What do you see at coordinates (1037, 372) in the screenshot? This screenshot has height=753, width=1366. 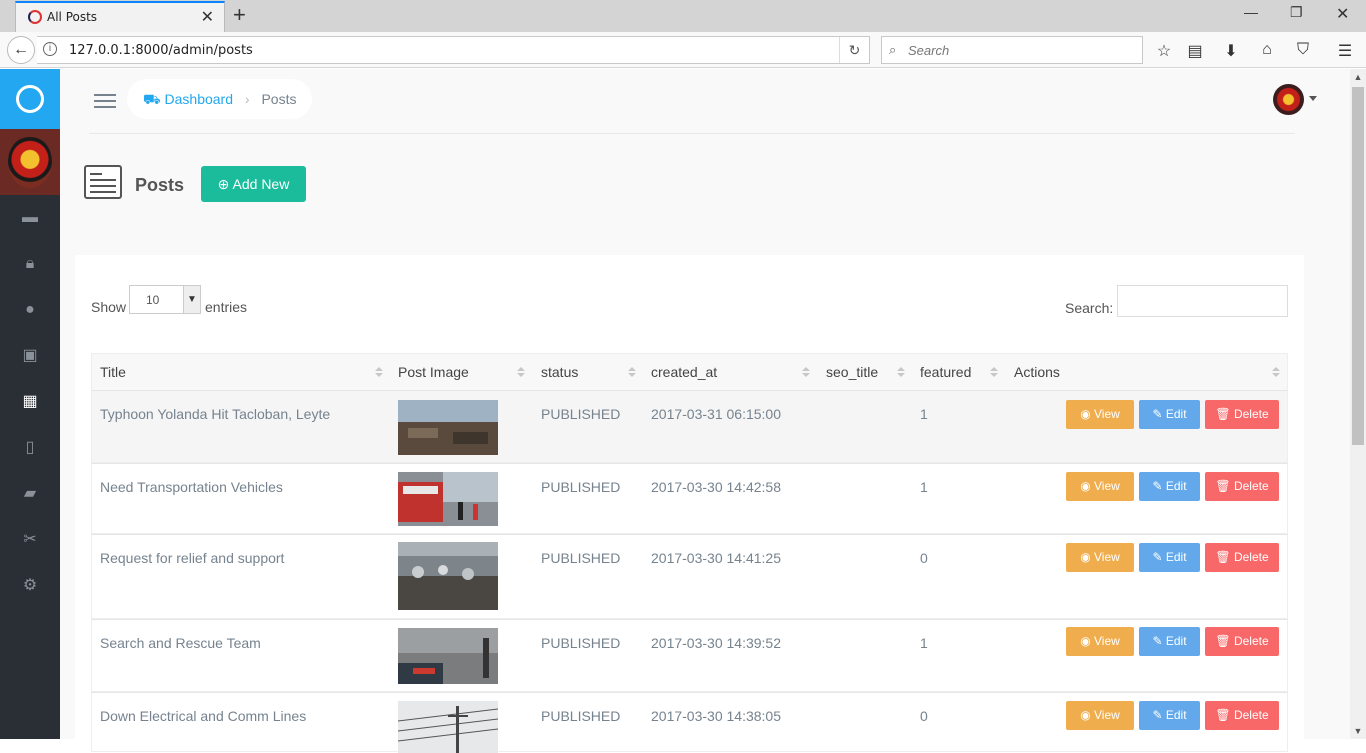 I see `column-actions: Actions` at bounding box center [1037, 372].